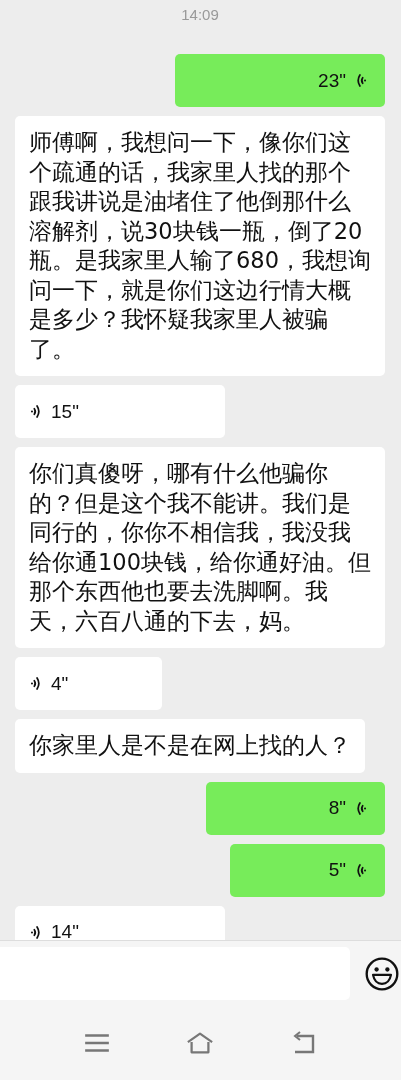 This screenshot has width=401, height=1080. Describe the element at coordinates (200, 14) in the screenshot. I see `timestamp: 14:09` at that location.